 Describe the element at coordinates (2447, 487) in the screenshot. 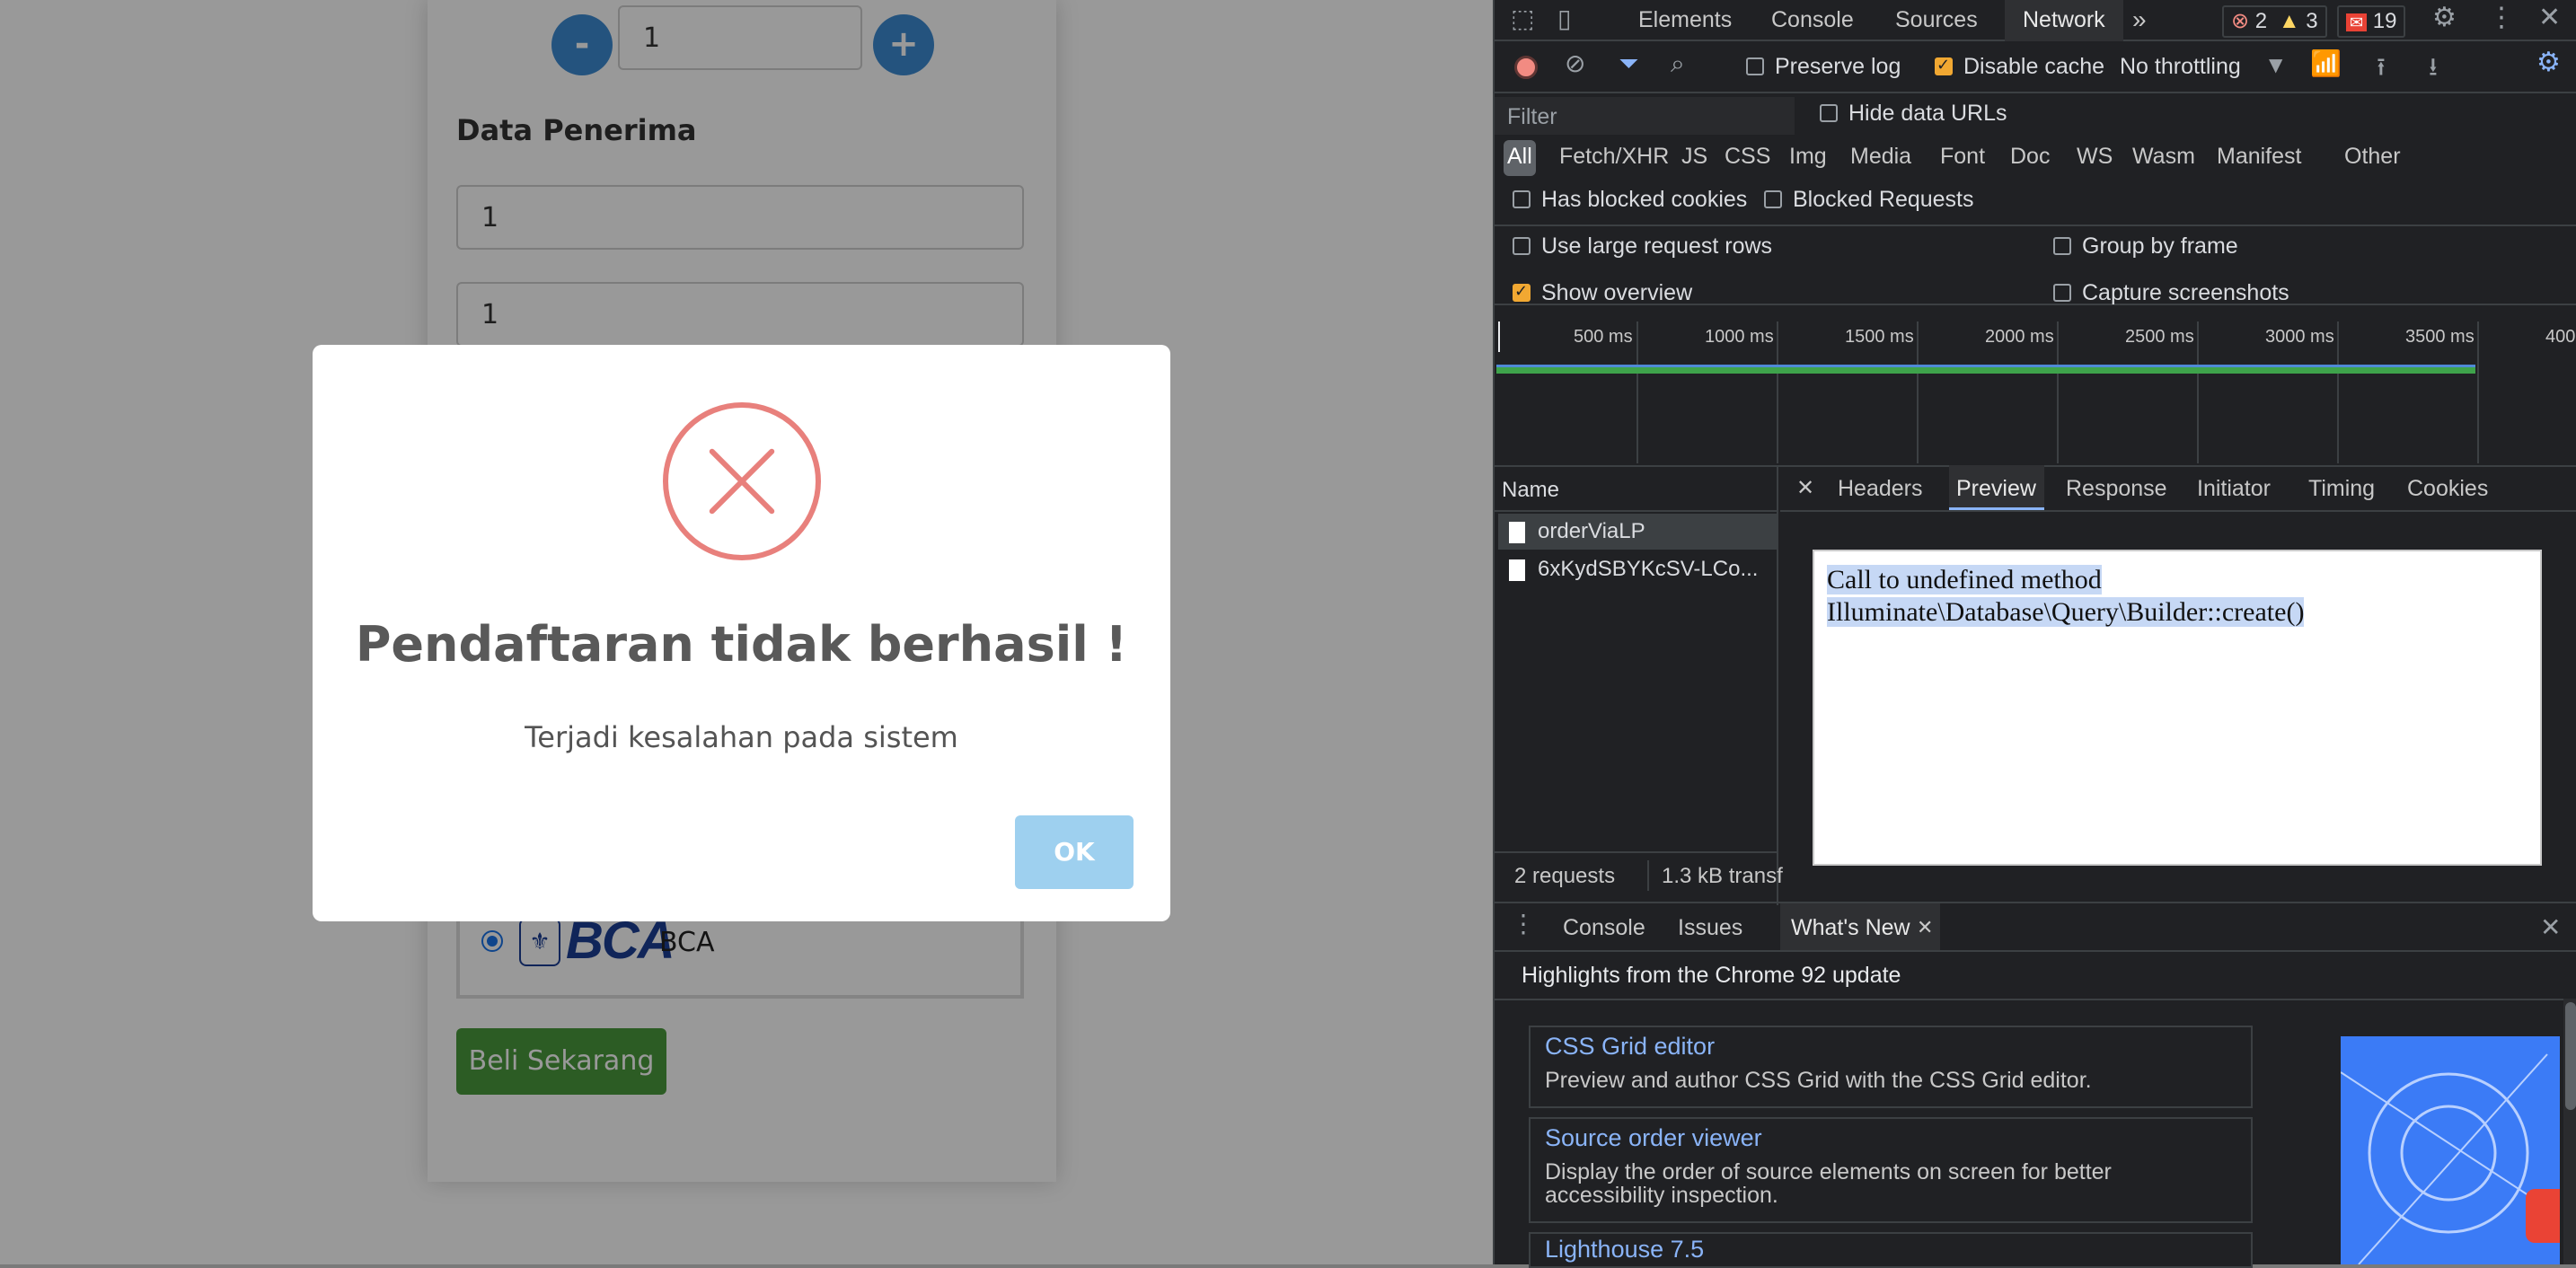

I see `tab-cookies: Cookies` at that location.